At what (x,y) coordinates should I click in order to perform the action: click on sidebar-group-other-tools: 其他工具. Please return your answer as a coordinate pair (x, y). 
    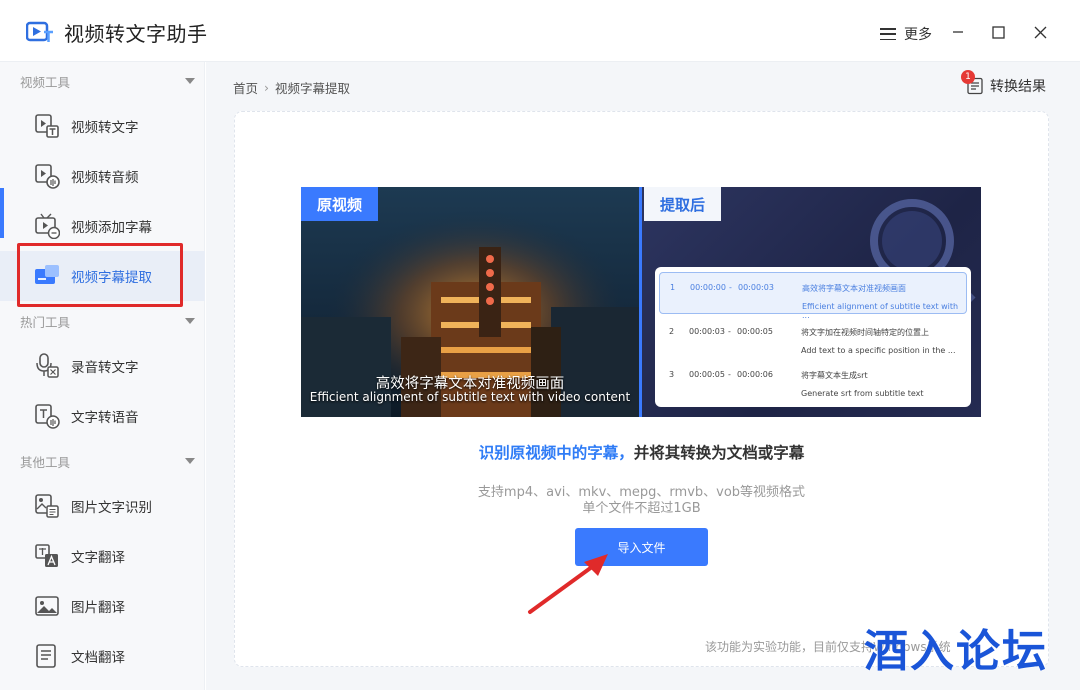
    Looking at the image, I should click on (107, 461).